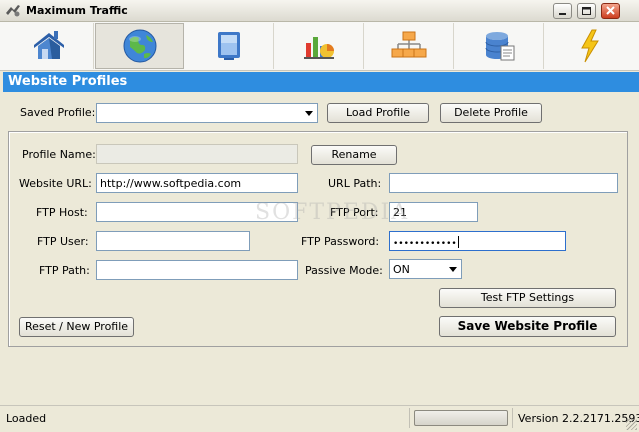 The height and width of the screenshot is (432, 639). What do you see at coordinates (173, 241) in the screenshot?
I see `ftp-user-field` at bounding box center [173, 241].